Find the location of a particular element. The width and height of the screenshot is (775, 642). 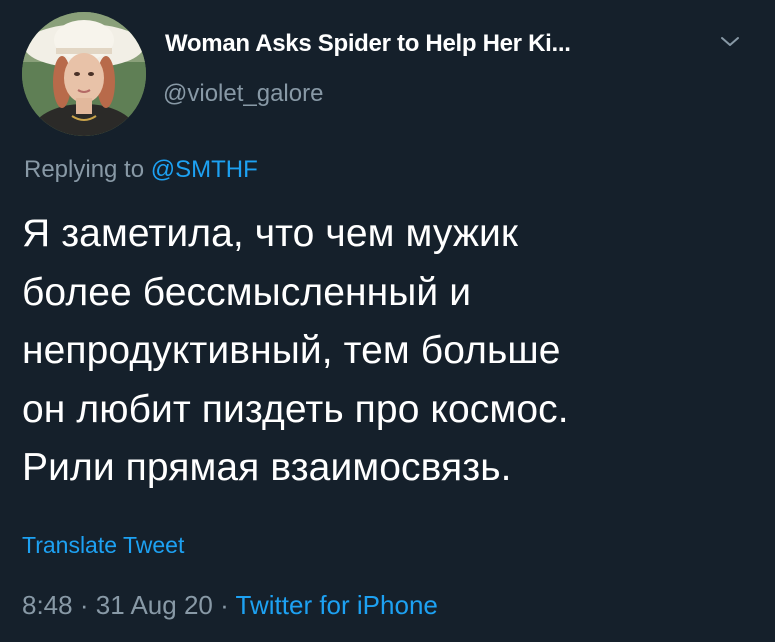

reply-mention-link: @SMTHF is located at coordinates (204, 169).